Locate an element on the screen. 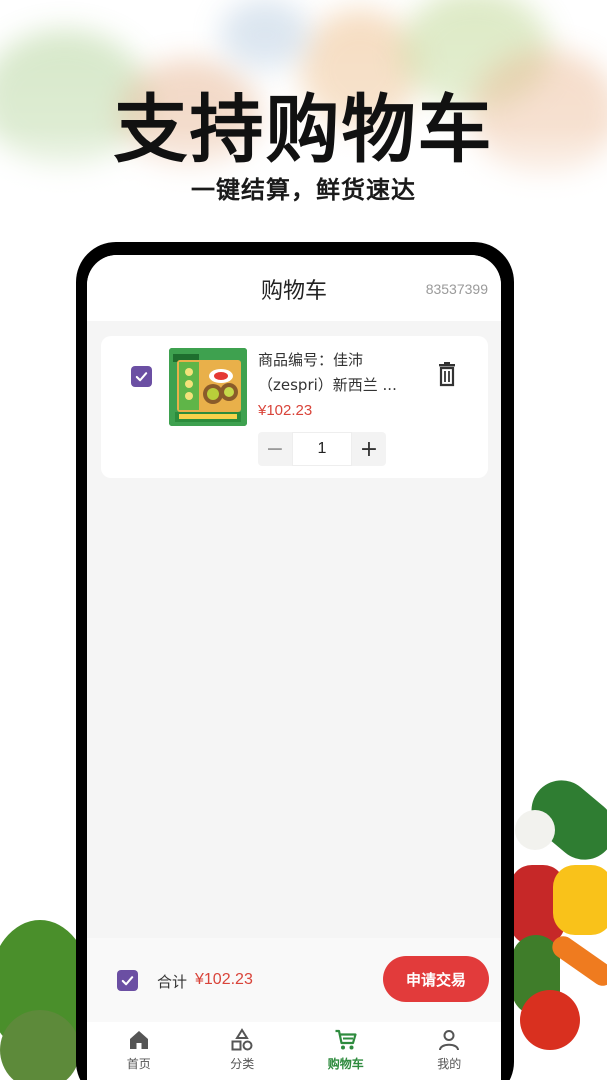 The height and width of the screenshot is (1080, 607). tab-cart: 购物车 is located at coordinates (346, 1051).